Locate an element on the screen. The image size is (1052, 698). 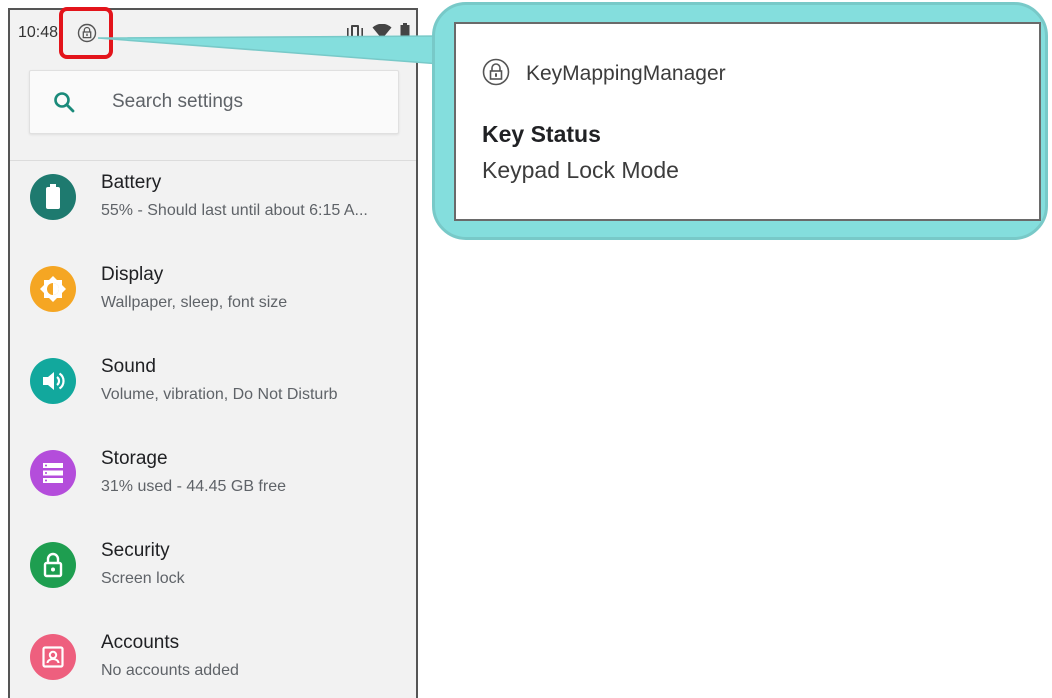
notification-text: Keypad Lock Mode is located at coordinates (580, 170).